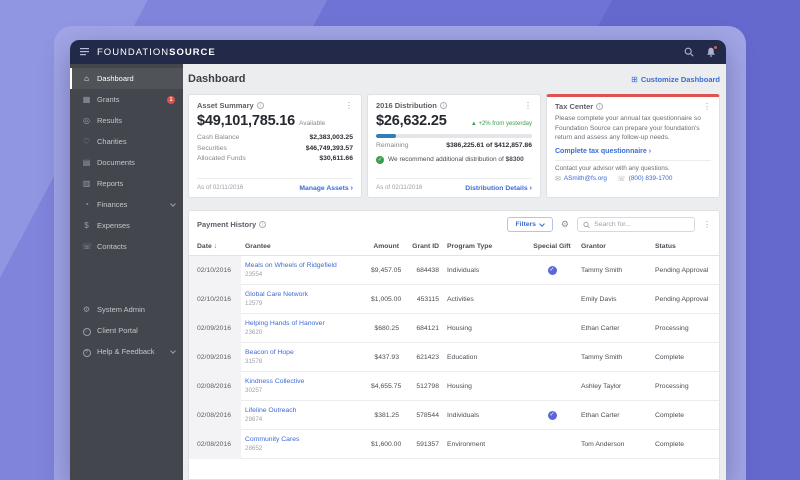 Image resolution: width=800 pixels, height=480 pixels. Describe the element at coordinates (614, 246) in the screenshot. I see `column-header-grantor: Grantor` at that location.